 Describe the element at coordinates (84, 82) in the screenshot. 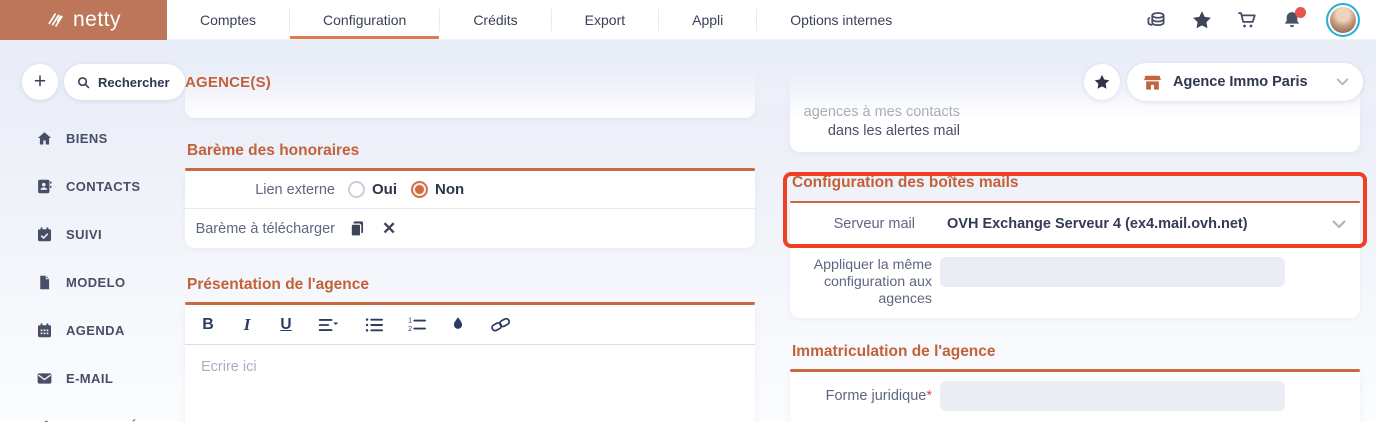

I see `search-icon` at that location.